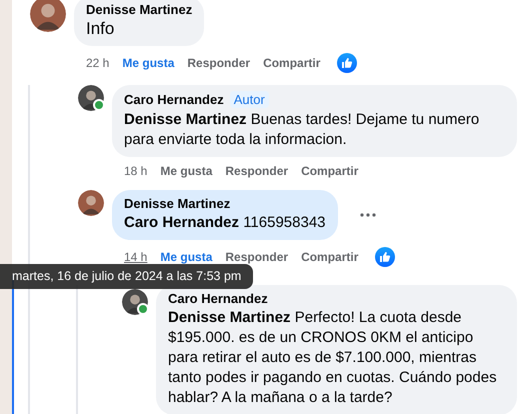  Describe the element at coordinates (127, 276) in the screenshot. I see `date-tooltip: martes, 16 de julio de 2024 a las 7:53 pm` at that location.